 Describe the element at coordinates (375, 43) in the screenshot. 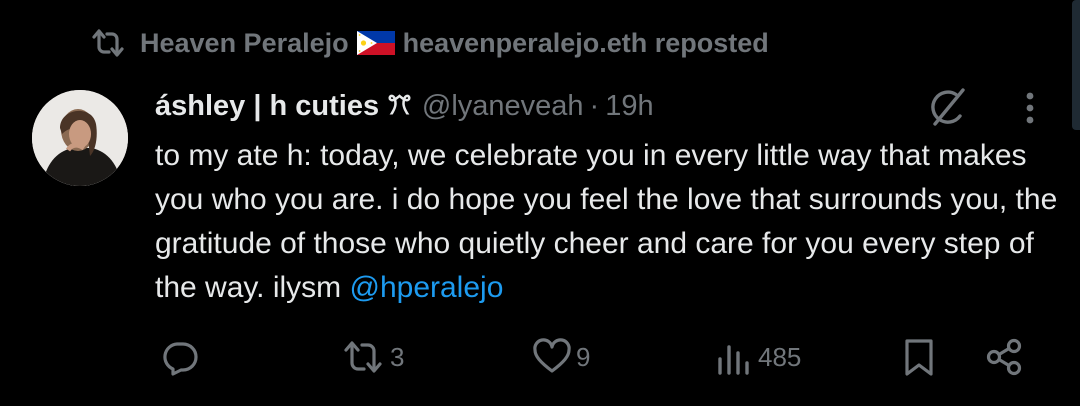

I see `philippines-flag-icon` at that location.